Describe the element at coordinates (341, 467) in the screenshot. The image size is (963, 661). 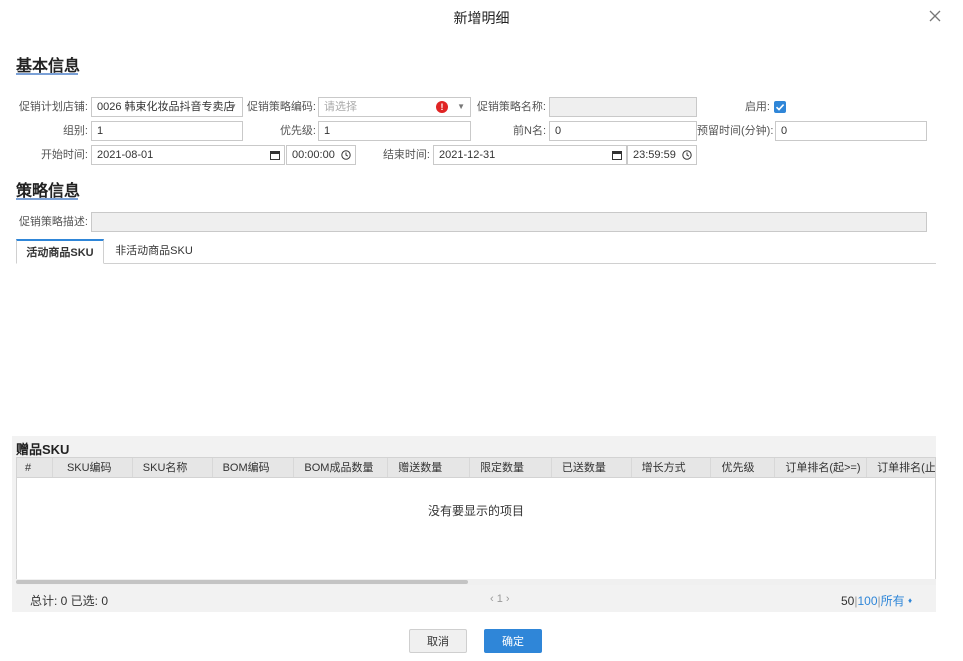
I see `column-header: BOM成品数量` at that location.